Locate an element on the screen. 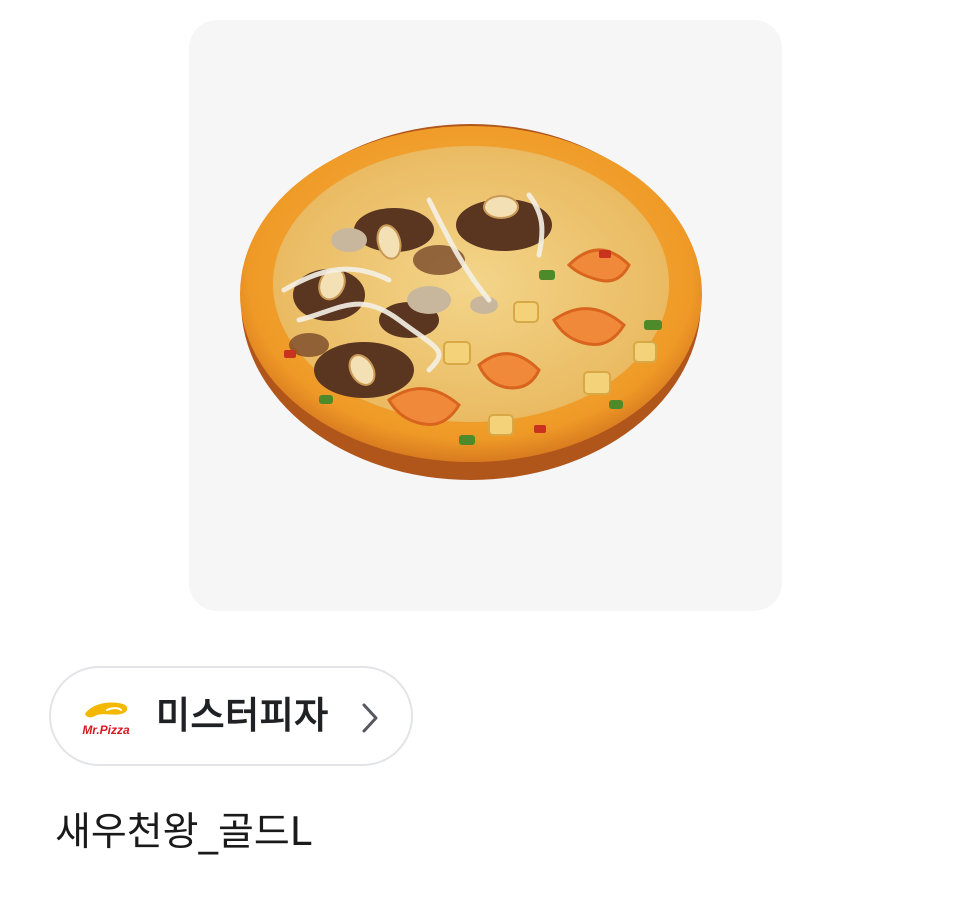 The width and height of the screenshot is (970, 908). svg-text: Mr.Pizza is located at coordinates (106, 730).